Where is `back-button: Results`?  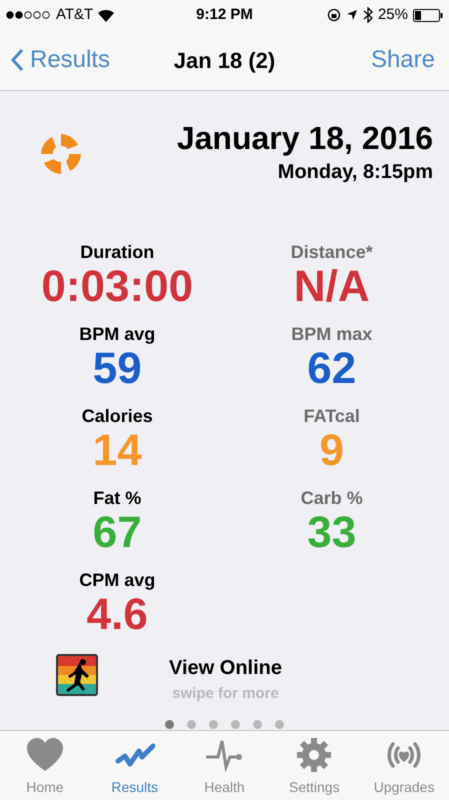
back-button: Results is located at coordinates (80, 60).